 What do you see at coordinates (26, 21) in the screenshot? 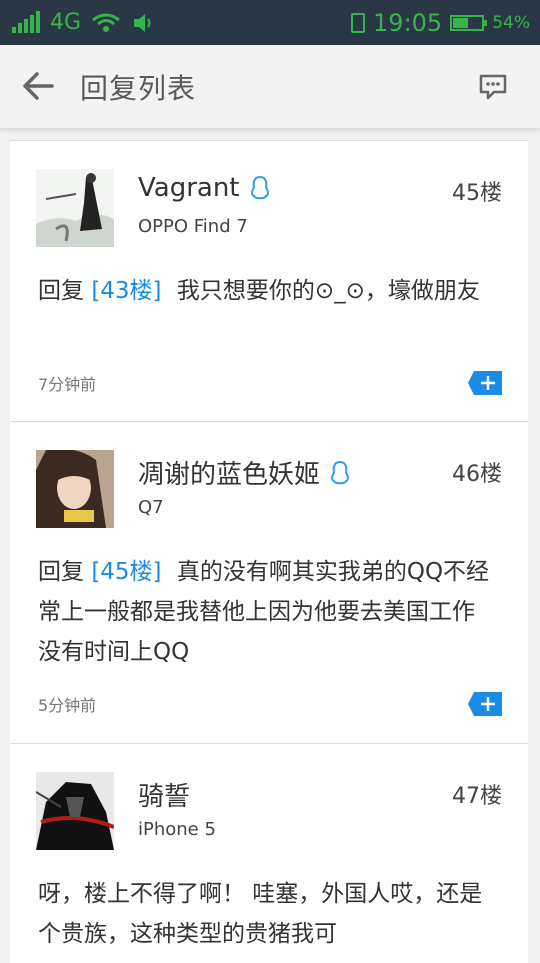
I see `signal-icon` at bounding box center [26, 21].